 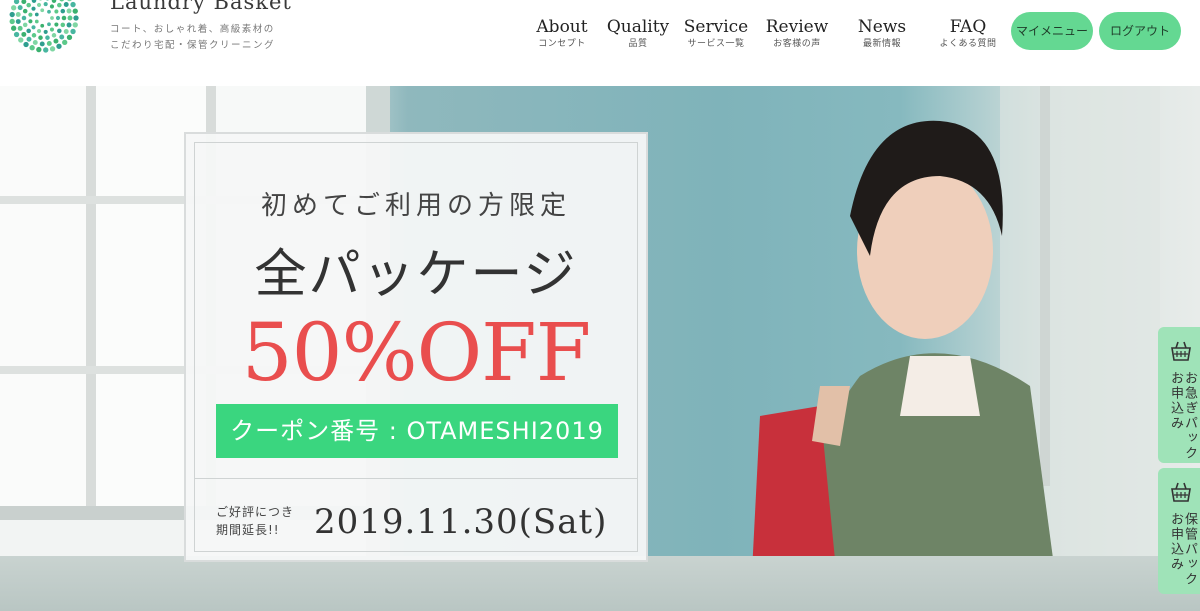 I want to click on logo-dots-icon, so click(x=44, y=27).